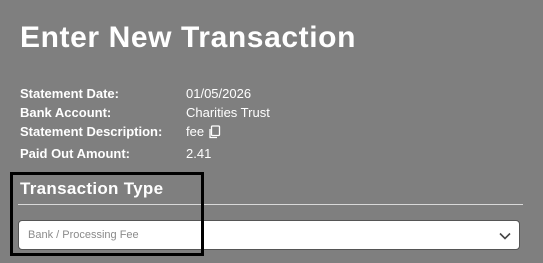 The image size is (543, 263). I want to click on transaction-type-select: Bank / Processing Fee, so click(269, 235).